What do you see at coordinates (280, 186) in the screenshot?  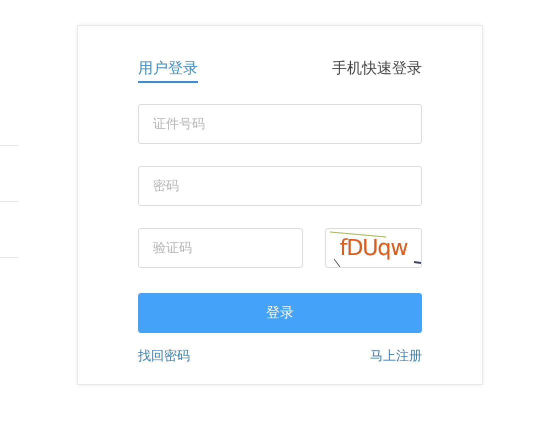 I see `input-field: 密码` at bounding box center [280, 186].